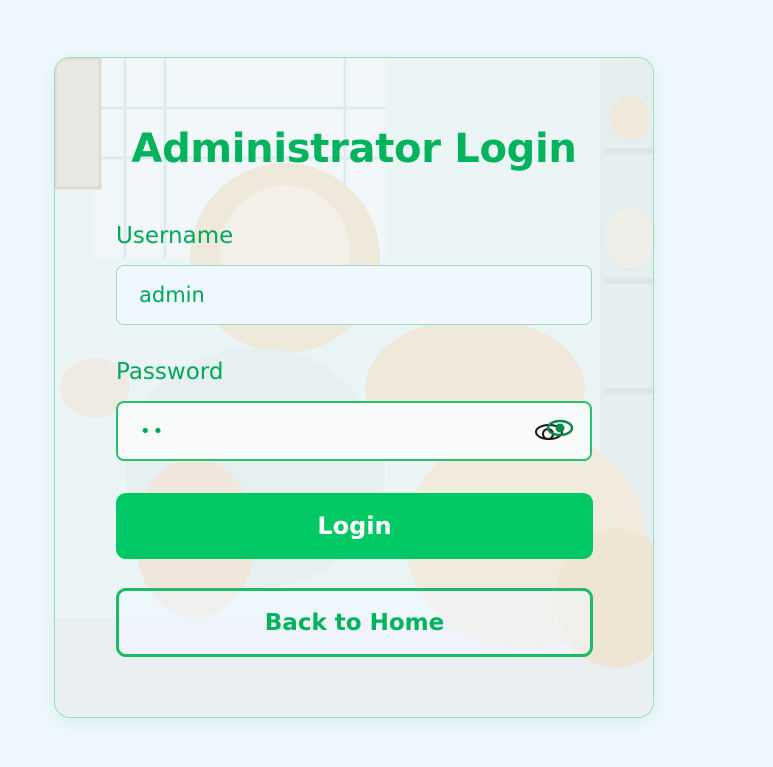 This screenshot has width=773, height=767. I want to click on password-label: Password, so click(170, 372).